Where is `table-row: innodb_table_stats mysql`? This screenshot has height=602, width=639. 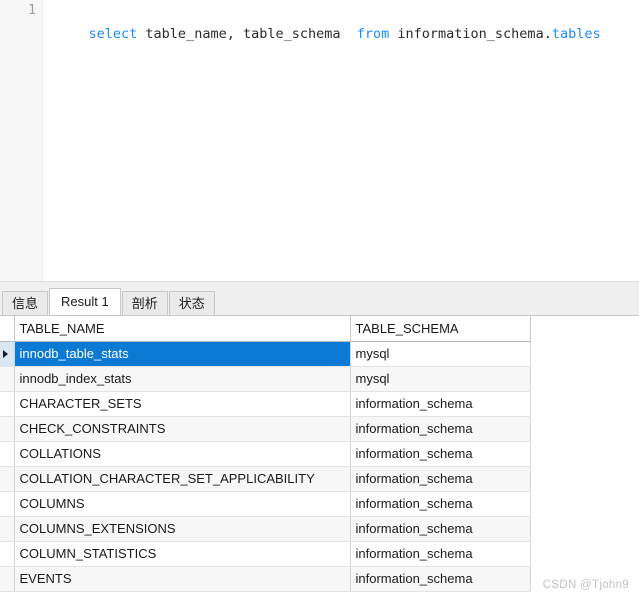 table-row: innodb_table_stats mysql is located at coordinates (265, 354).